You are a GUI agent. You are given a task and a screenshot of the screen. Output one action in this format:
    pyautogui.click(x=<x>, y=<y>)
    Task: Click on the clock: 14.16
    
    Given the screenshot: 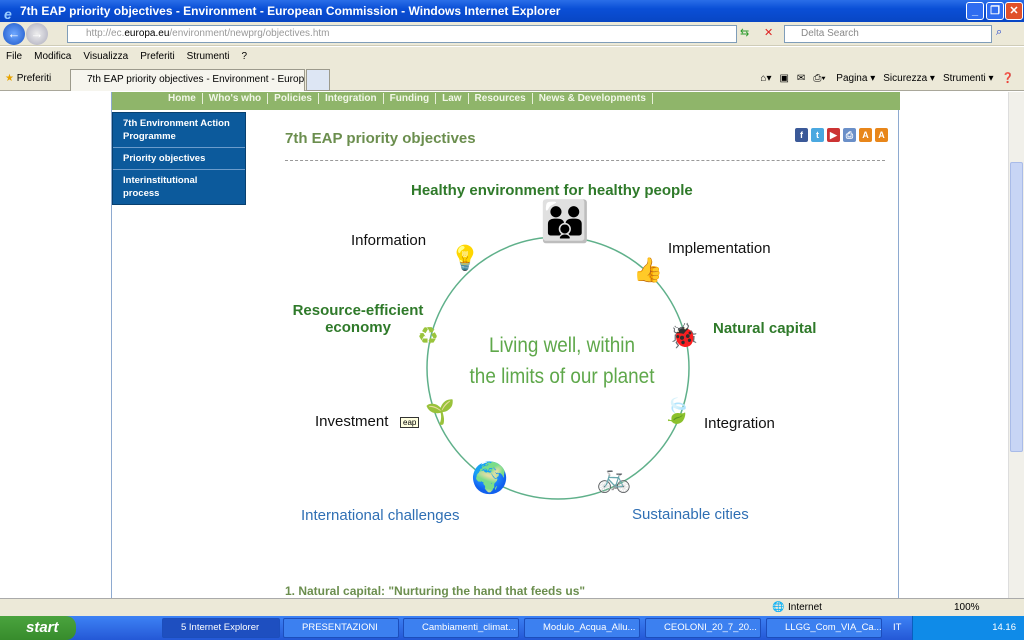 What is the action you would take?
    pyautogui.click(x=1004, y=627)
    